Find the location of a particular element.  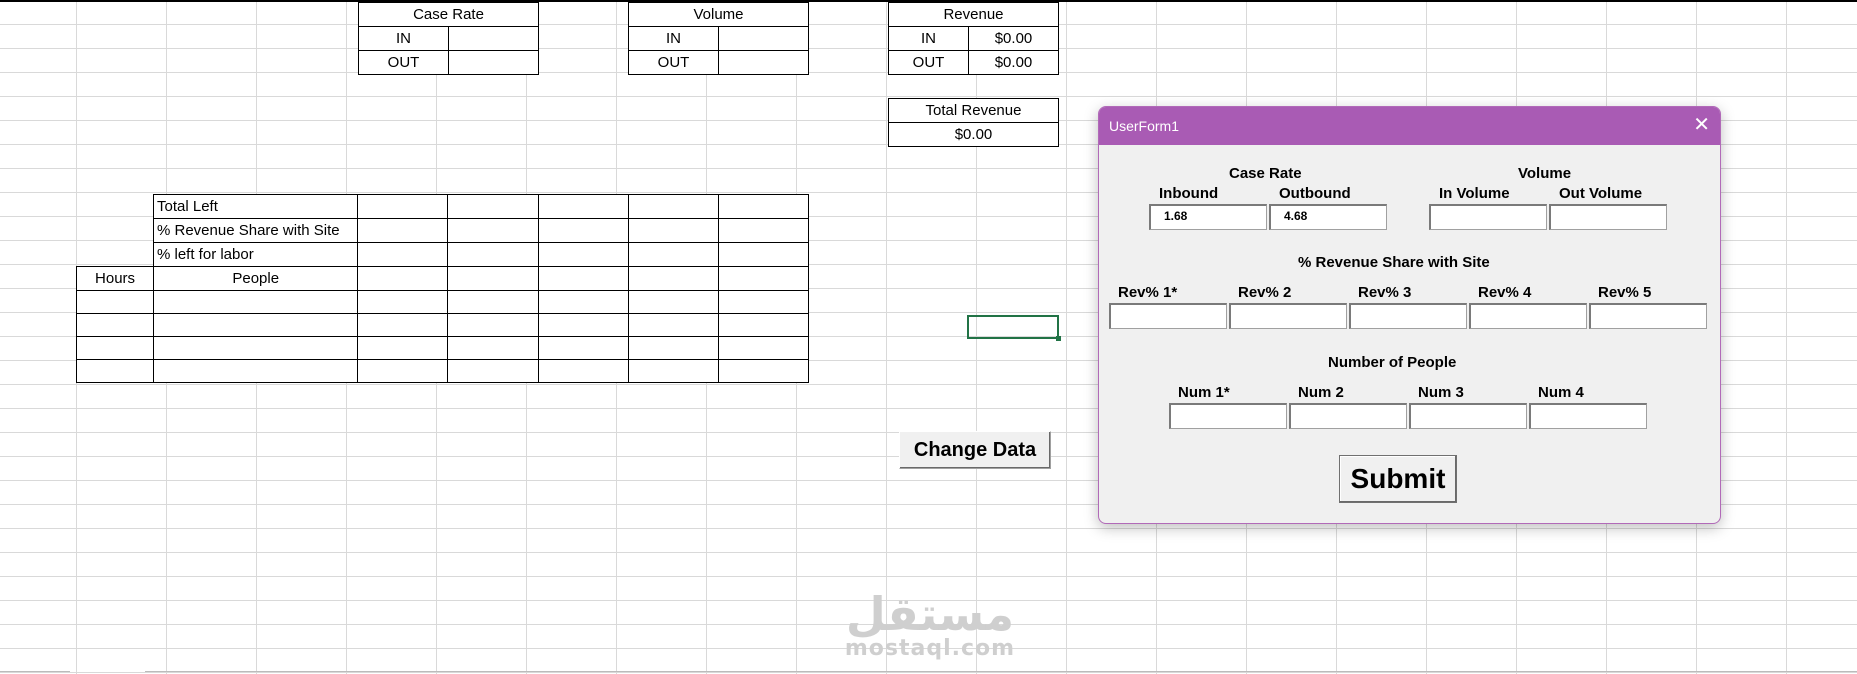

volume-title: Volume is located at coordinates (718, 14).